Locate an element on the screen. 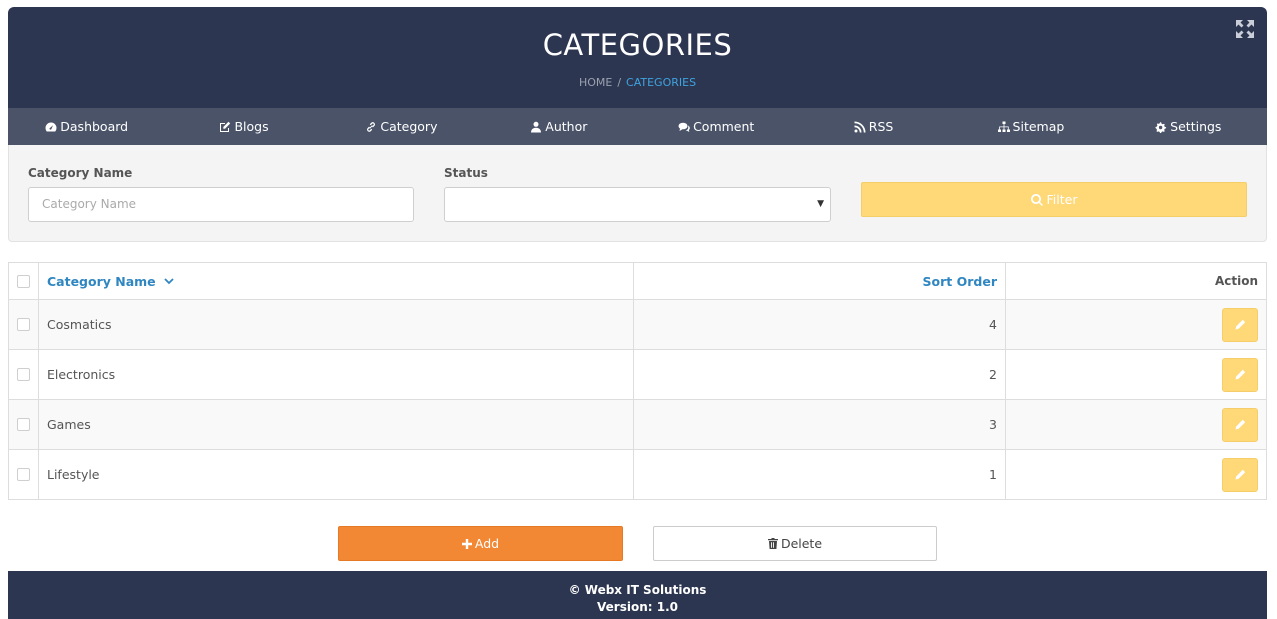  table-row: Cosmatics 4 is located at coordinates (637, 324).